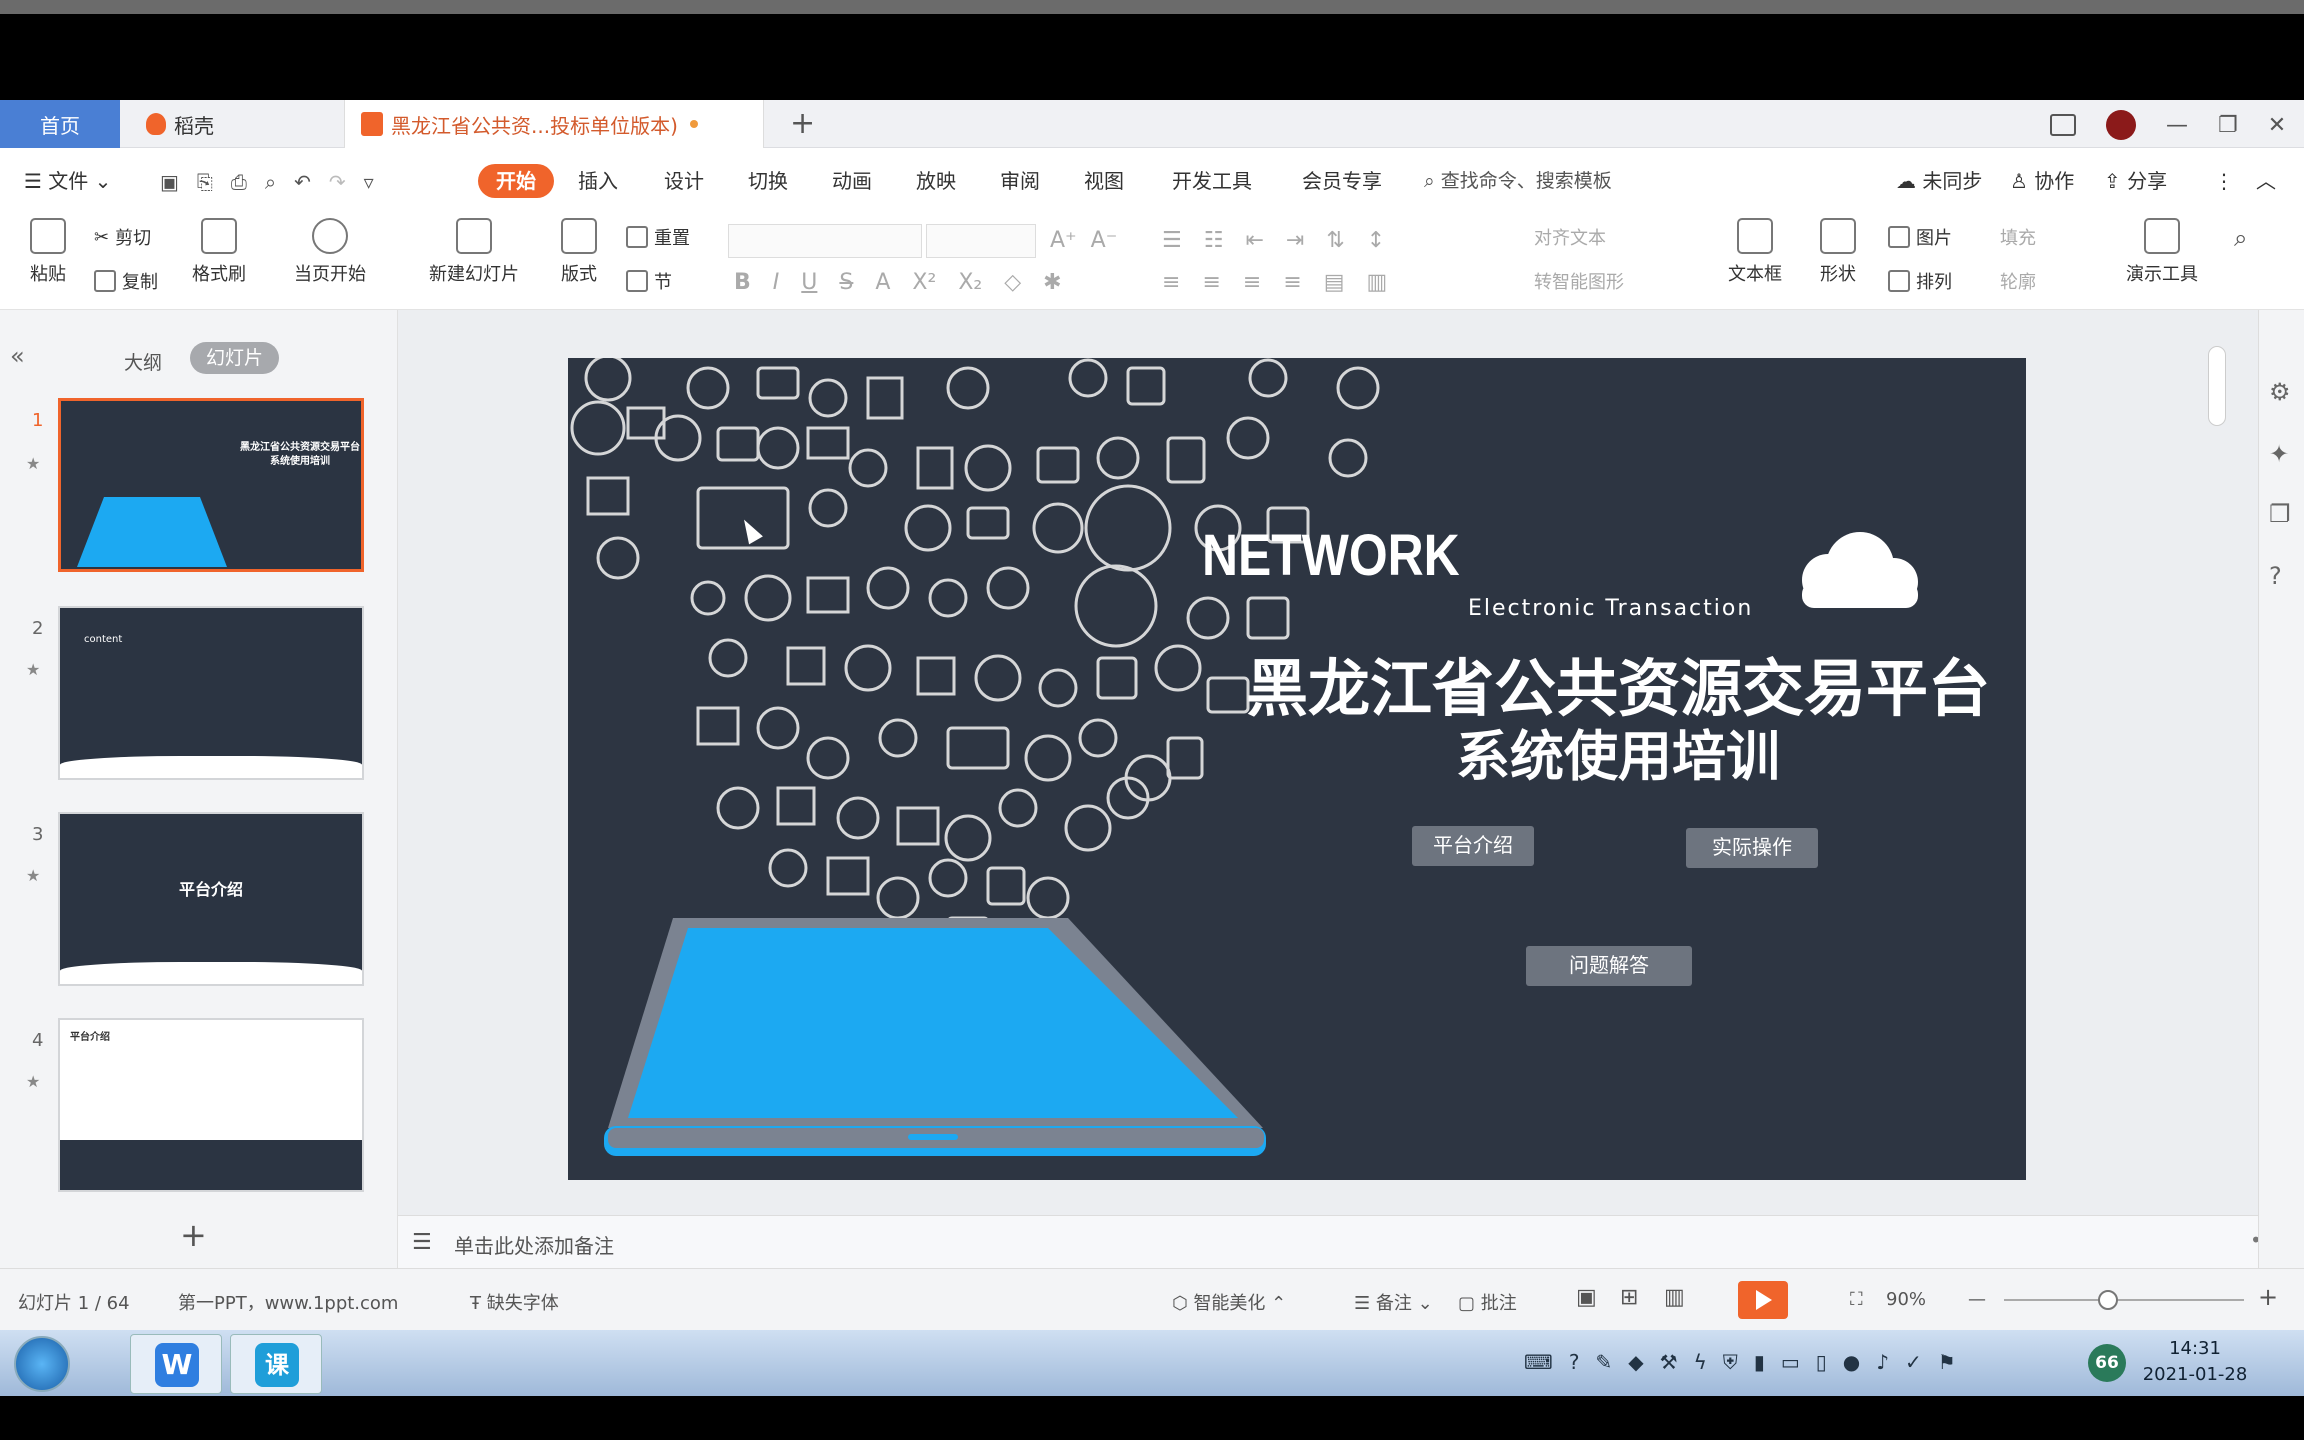 The image size is (2304, 1440). Describe the element at coordinates (2124, 1300) in the screenshot. I see `zoom-slider` at that location.